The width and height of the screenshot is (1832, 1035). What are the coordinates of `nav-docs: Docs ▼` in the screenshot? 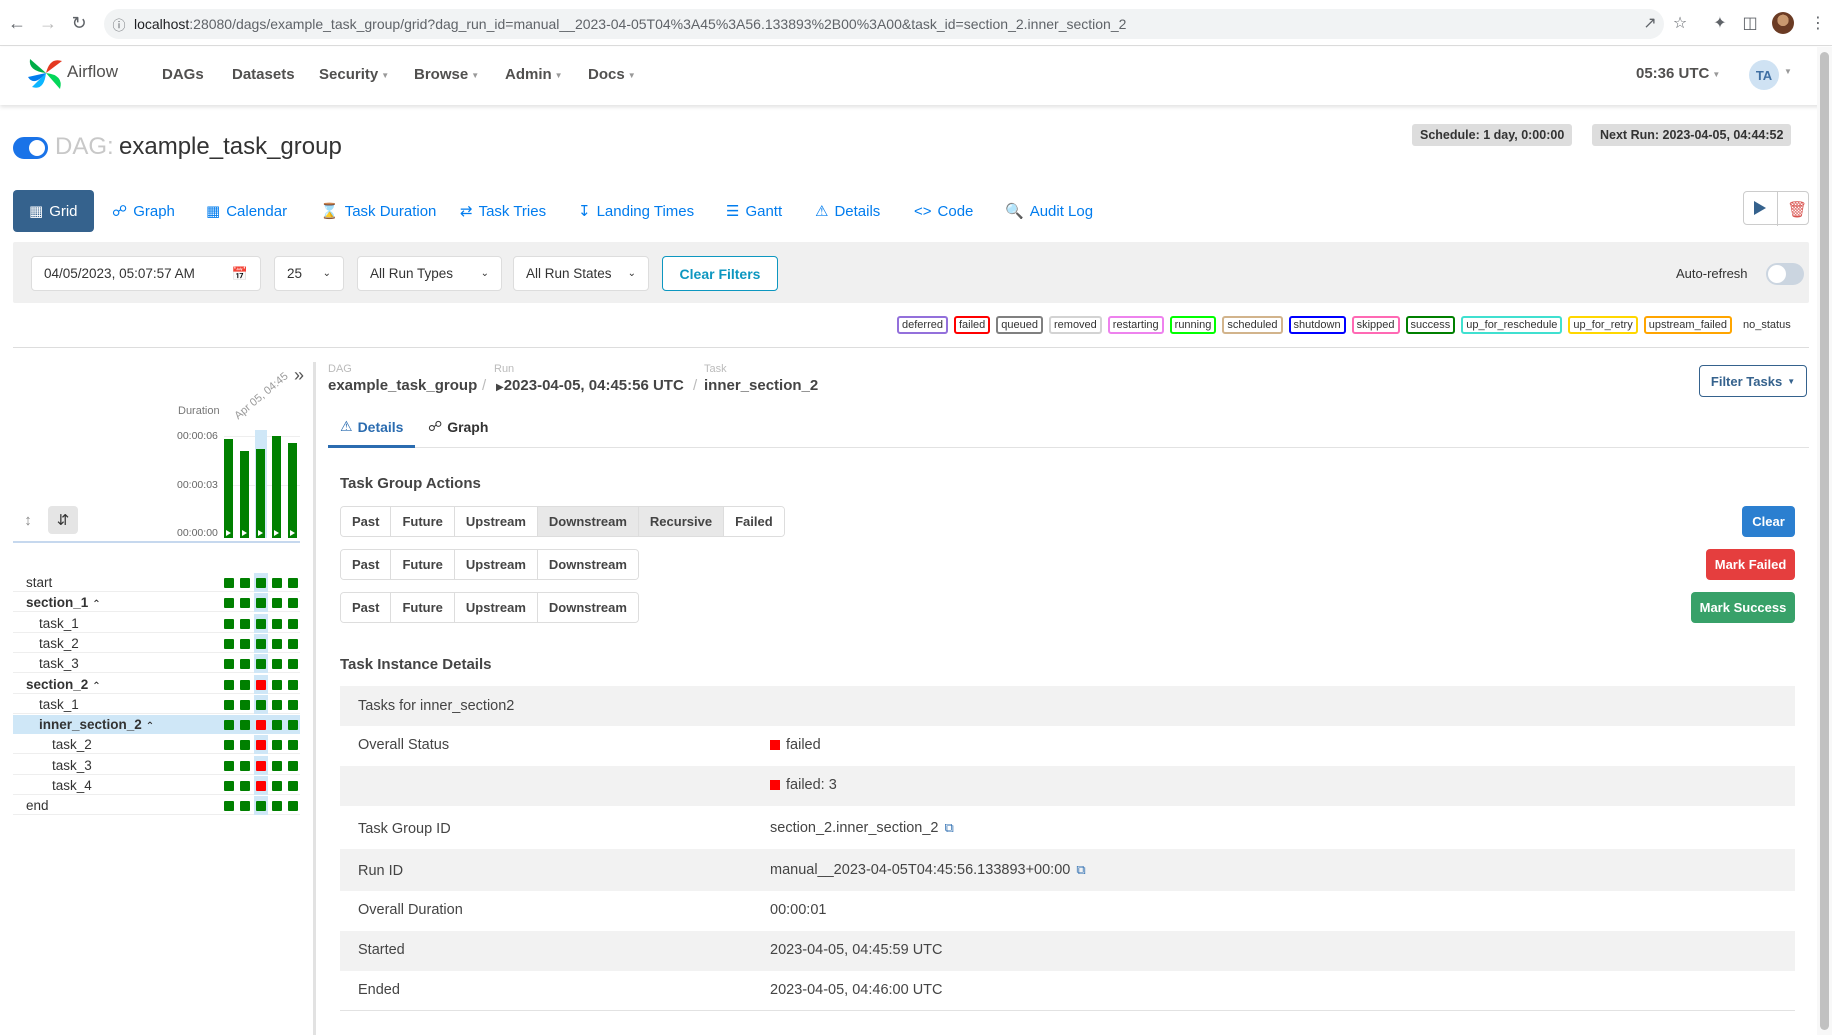 It's located at (612, 74).